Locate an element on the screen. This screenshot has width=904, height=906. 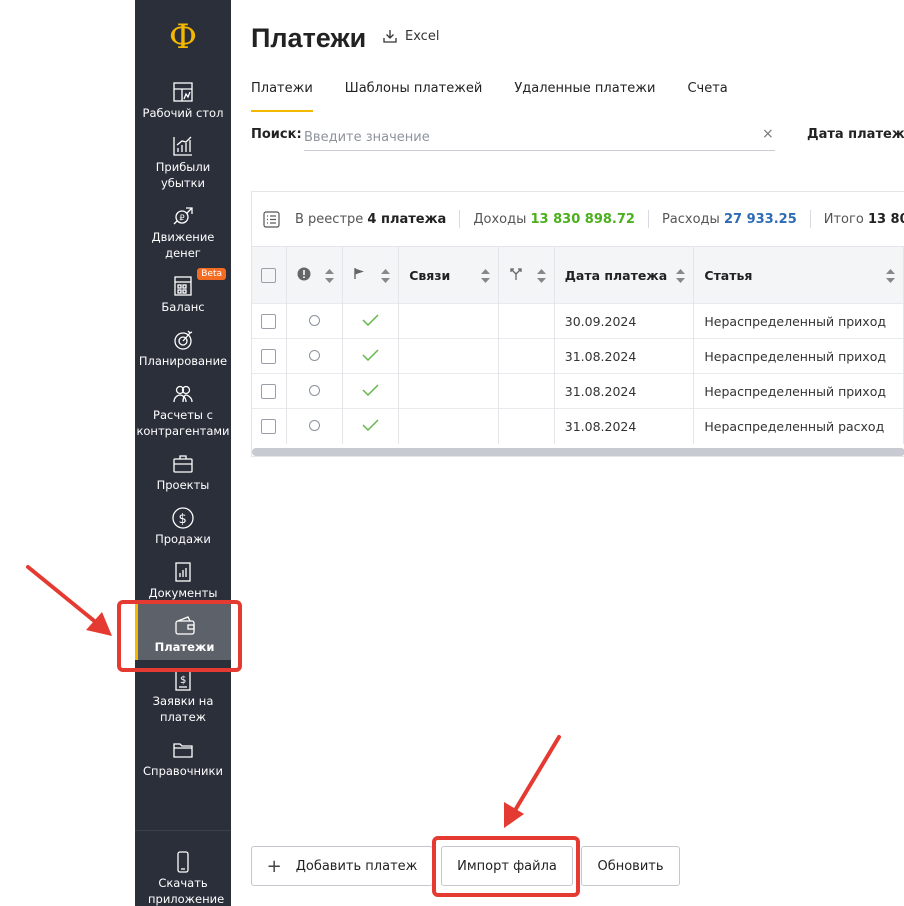
dashboard-icon is located at coordinates (183, 92).